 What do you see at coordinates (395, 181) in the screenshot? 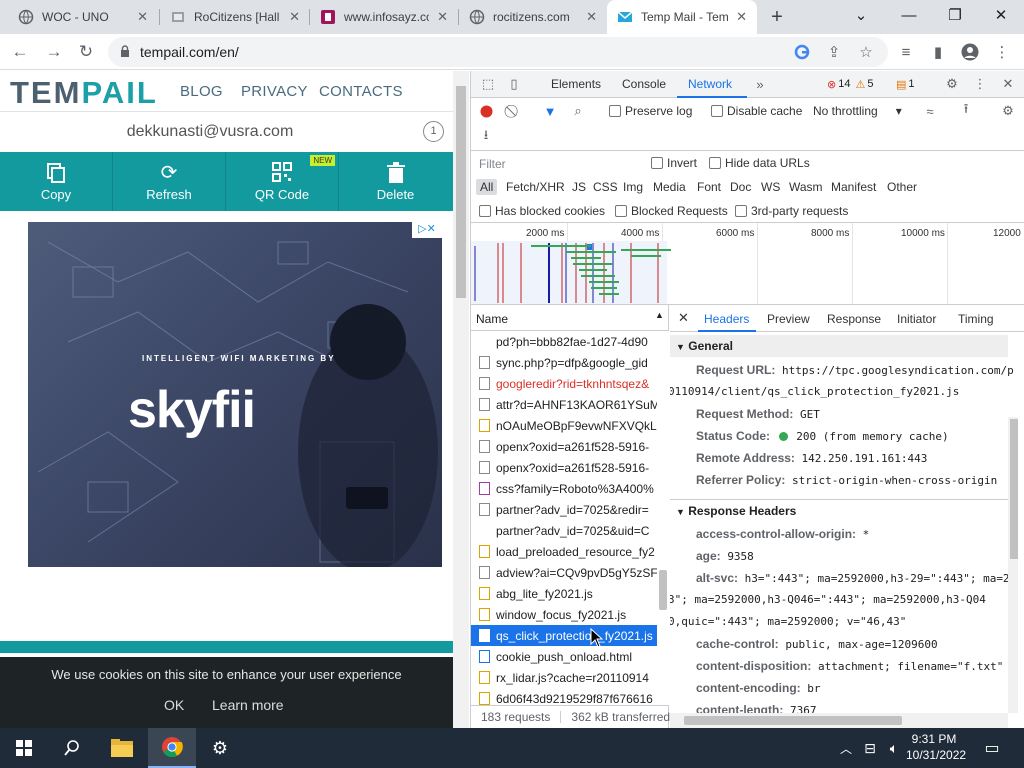
I see `delete-button: Delete` at bounding box center [395, 181].